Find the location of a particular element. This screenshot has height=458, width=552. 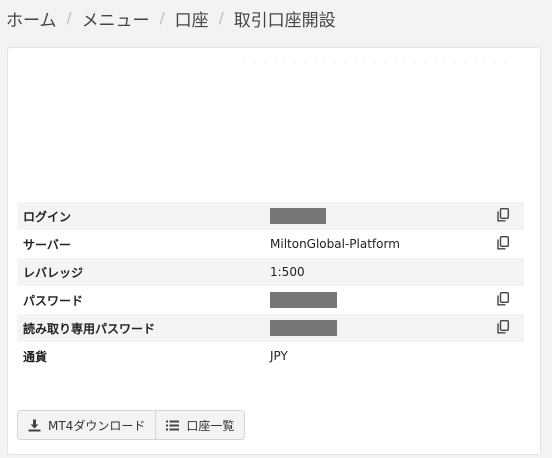

readonly-password-value is located at coordinates (373, 328).